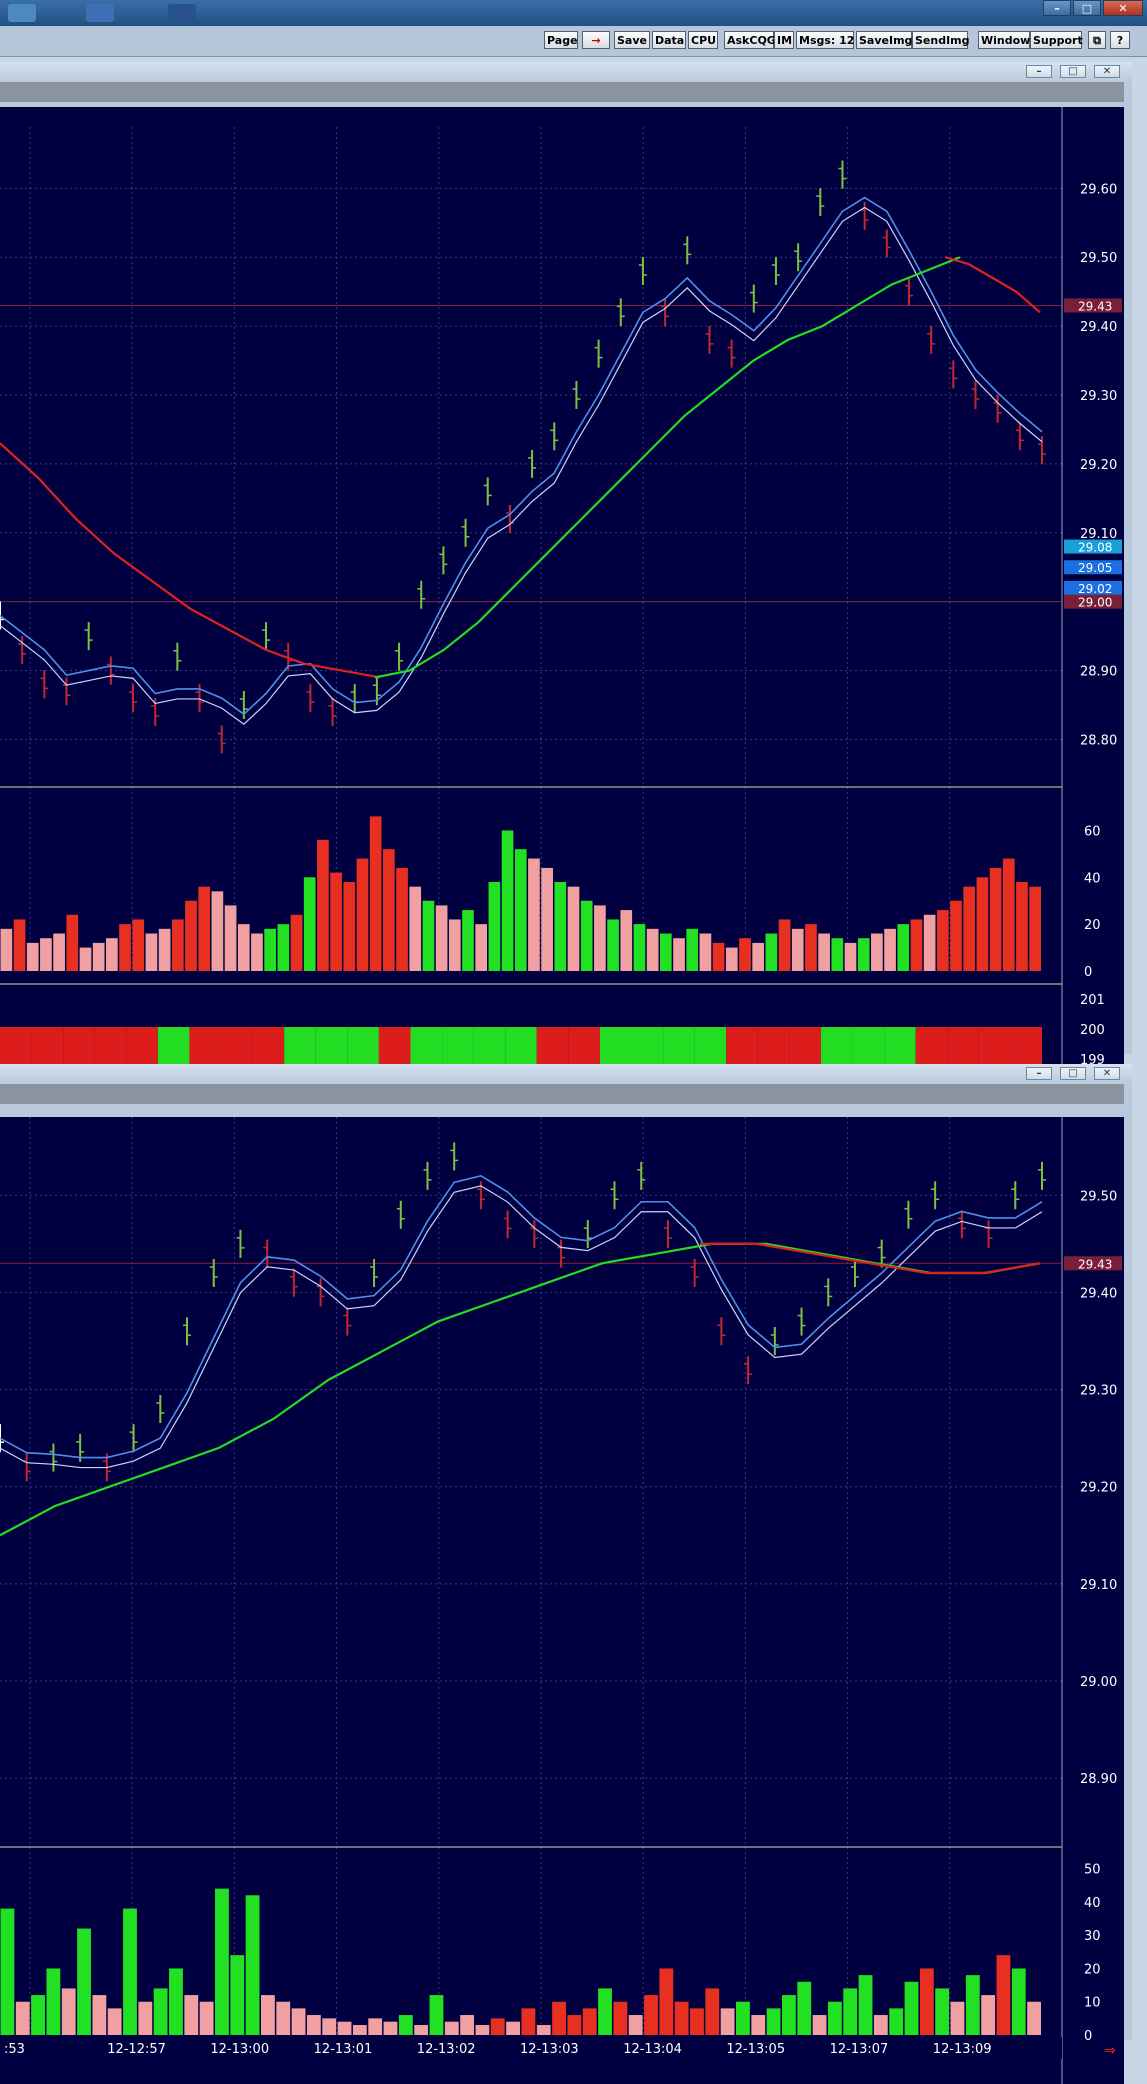 Image resolution: width=1147 pixels, height=2084 pixels. What do you see at coordinates (136, 2049) in the screenshot?
I see `time-axis-label: 12-12:57` at bounding box center [136, 2049].